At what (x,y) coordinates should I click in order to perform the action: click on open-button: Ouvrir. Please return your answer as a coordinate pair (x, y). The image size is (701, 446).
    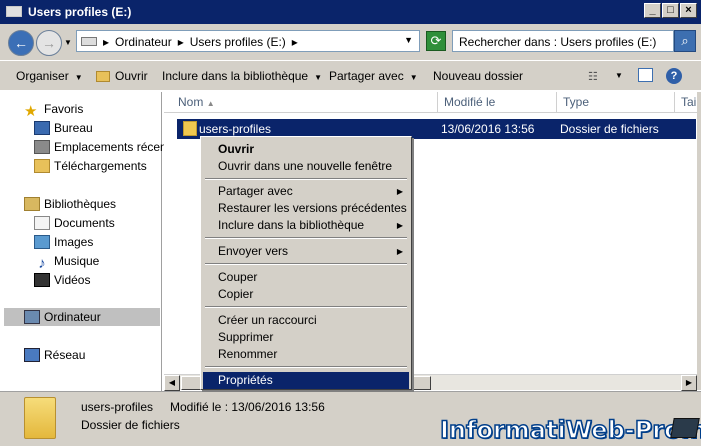
    Looking at the image, I should click on (122, 76).